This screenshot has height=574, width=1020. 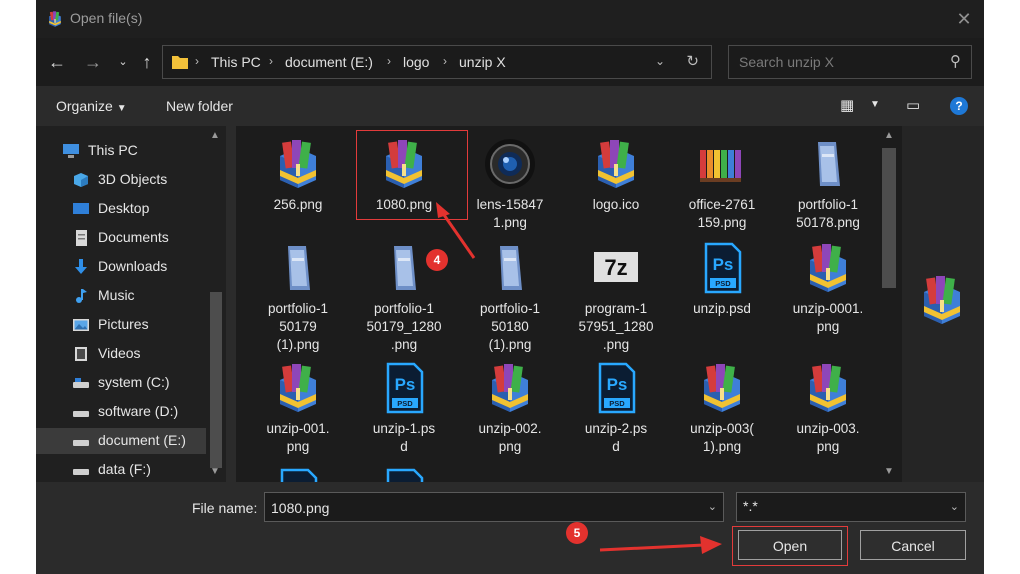 I want to click on sidebar-item-documents: Documents, so click(x=122, y=238).